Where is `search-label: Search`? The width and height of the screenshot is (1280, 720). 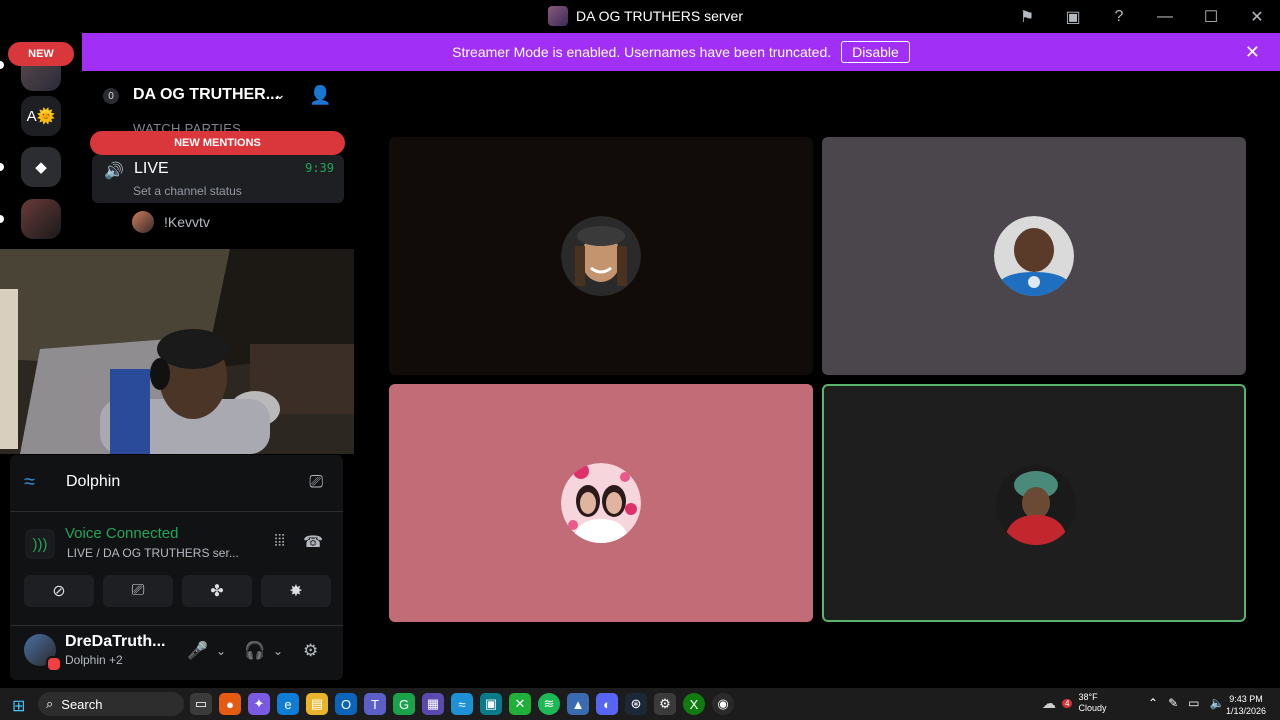
search-label: Search is located at coordinates (82, 704).